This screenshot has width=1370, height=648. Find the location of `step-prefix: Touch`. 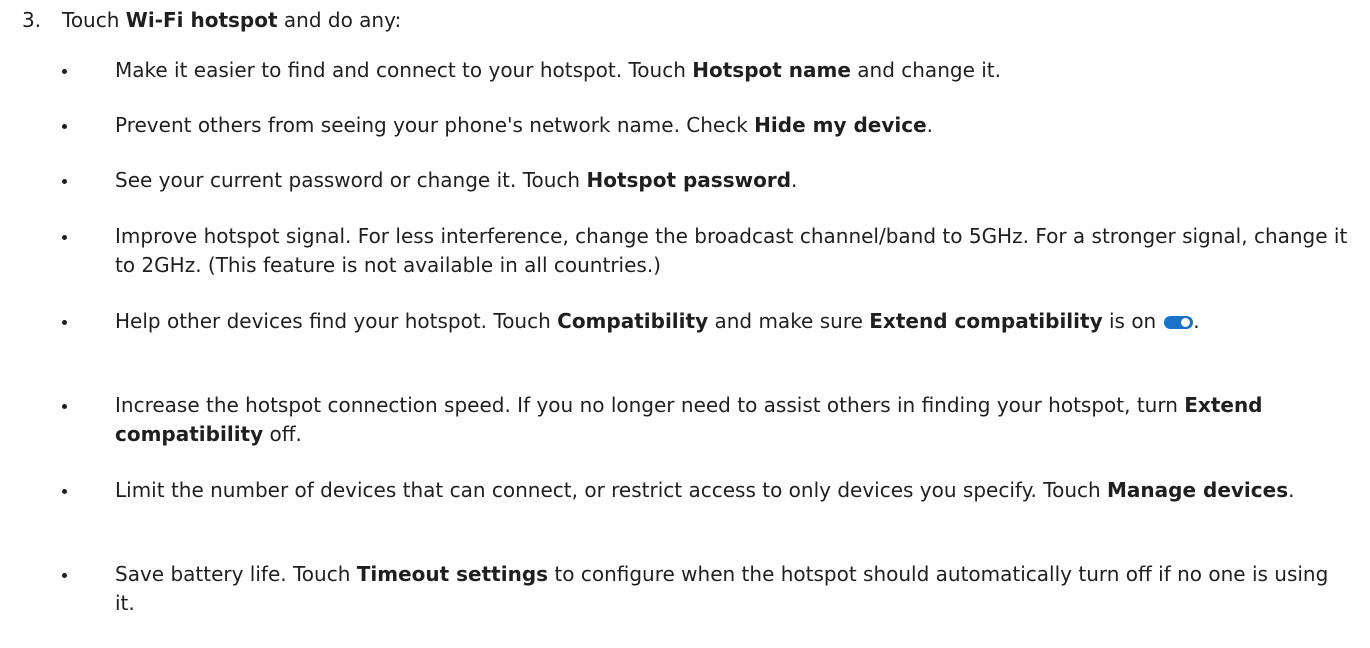

step-prefix: Touch is located at coordinates (94, 20).